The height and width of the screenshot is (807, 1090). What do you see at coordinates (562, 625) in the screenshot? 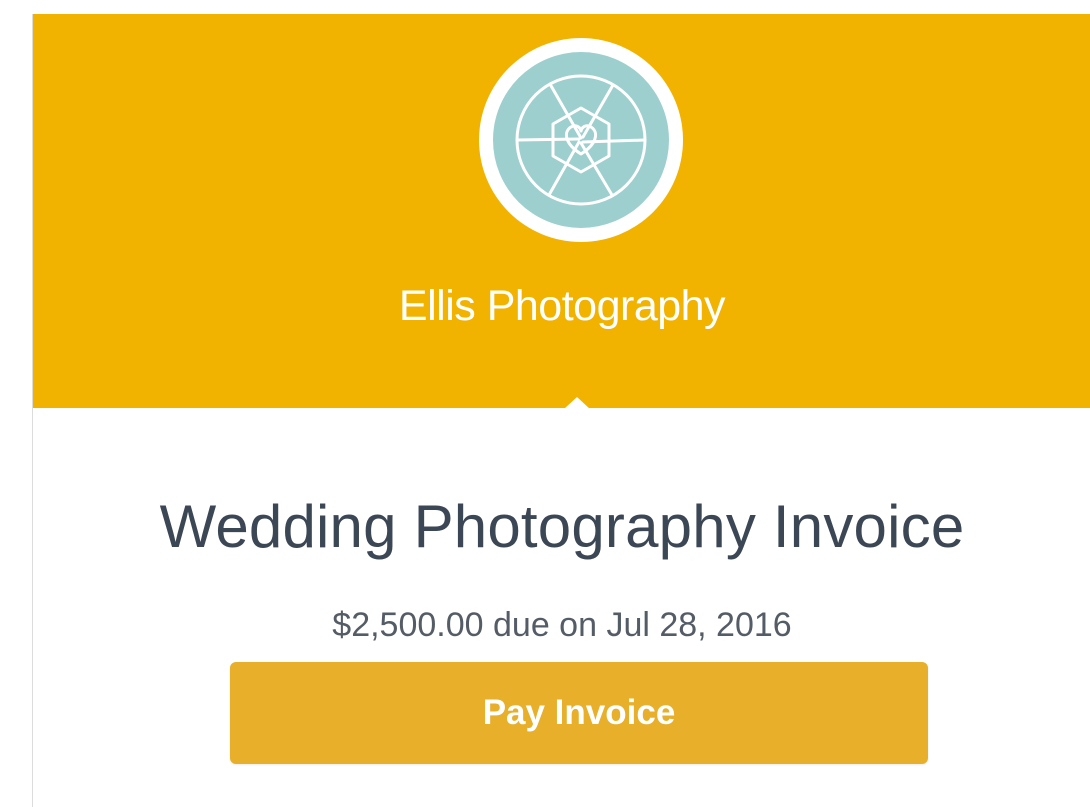
I see `invoice-due-text: $2,500.00 due on Jul 28, 2016` at bounding box center [562, 625].